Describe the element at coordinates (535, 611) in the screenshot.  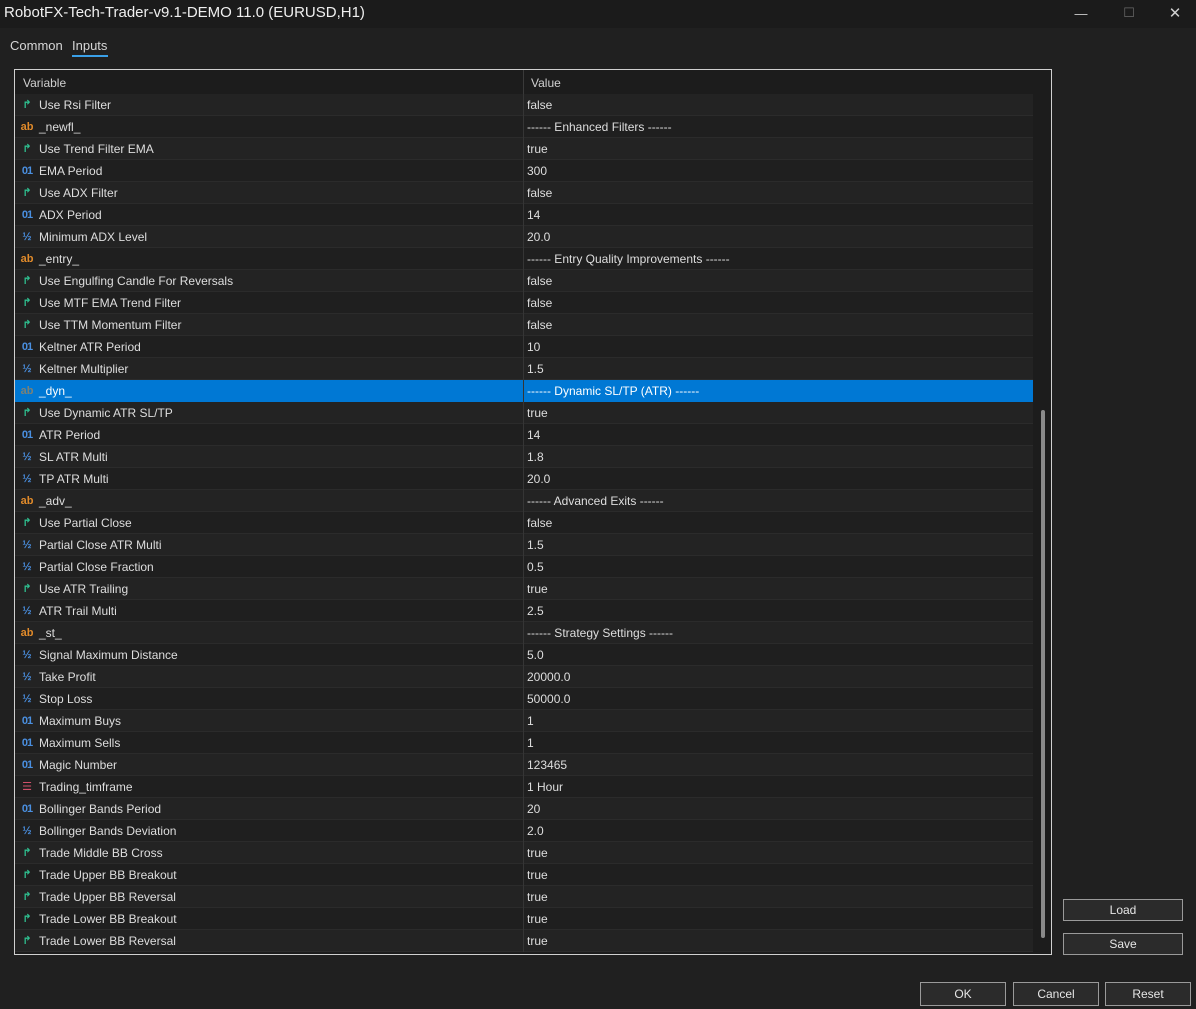
I see `variable-value: 2.5` at that location.